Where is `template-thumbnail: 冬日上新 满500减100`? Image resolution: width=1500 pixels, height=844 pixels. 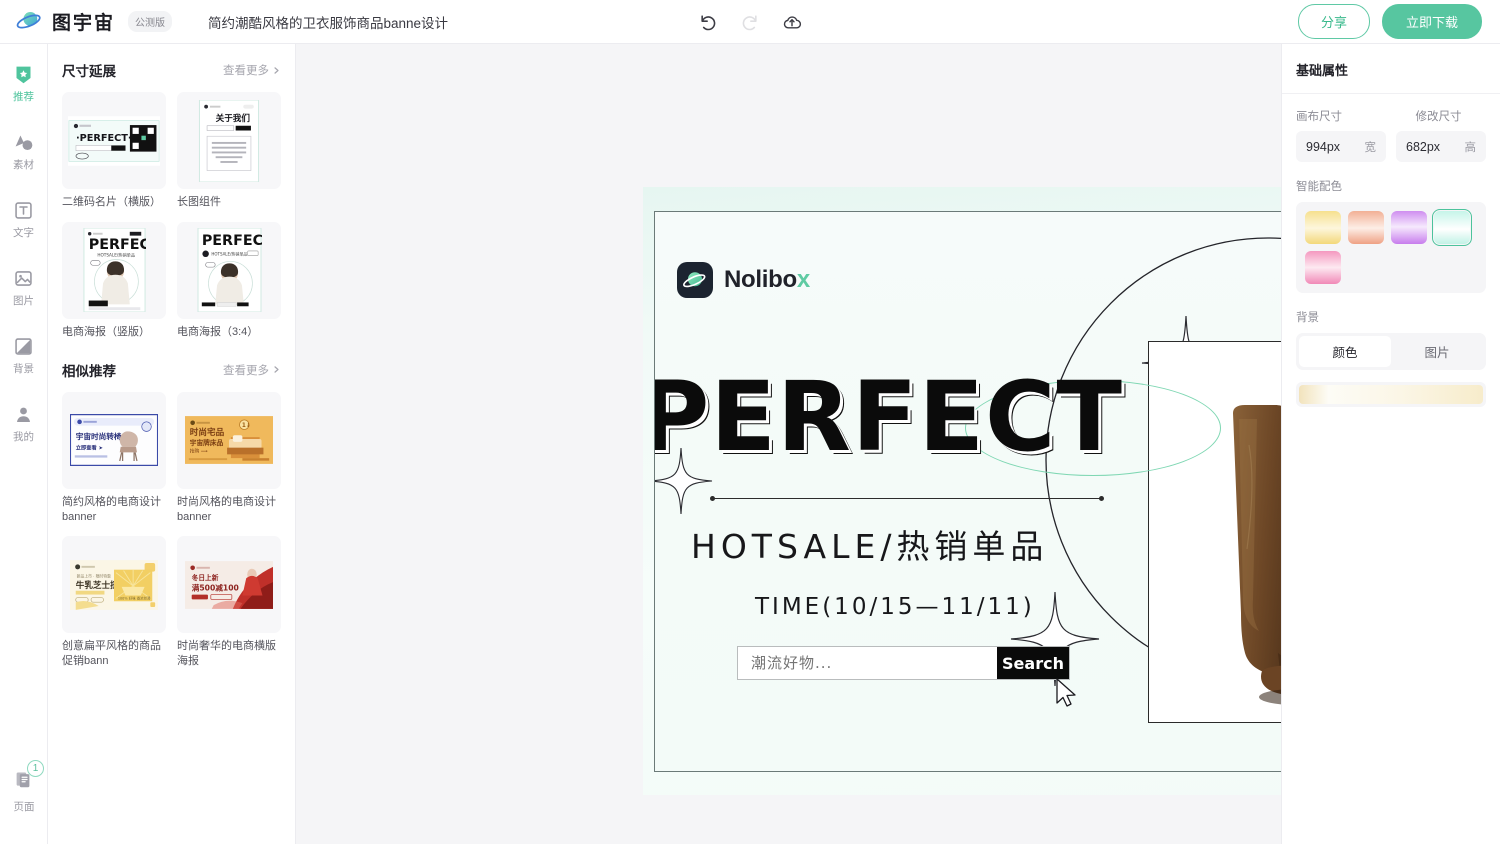
template-thumbnail: 冬日上新 满500减100 is located at coordinates (229, 585).